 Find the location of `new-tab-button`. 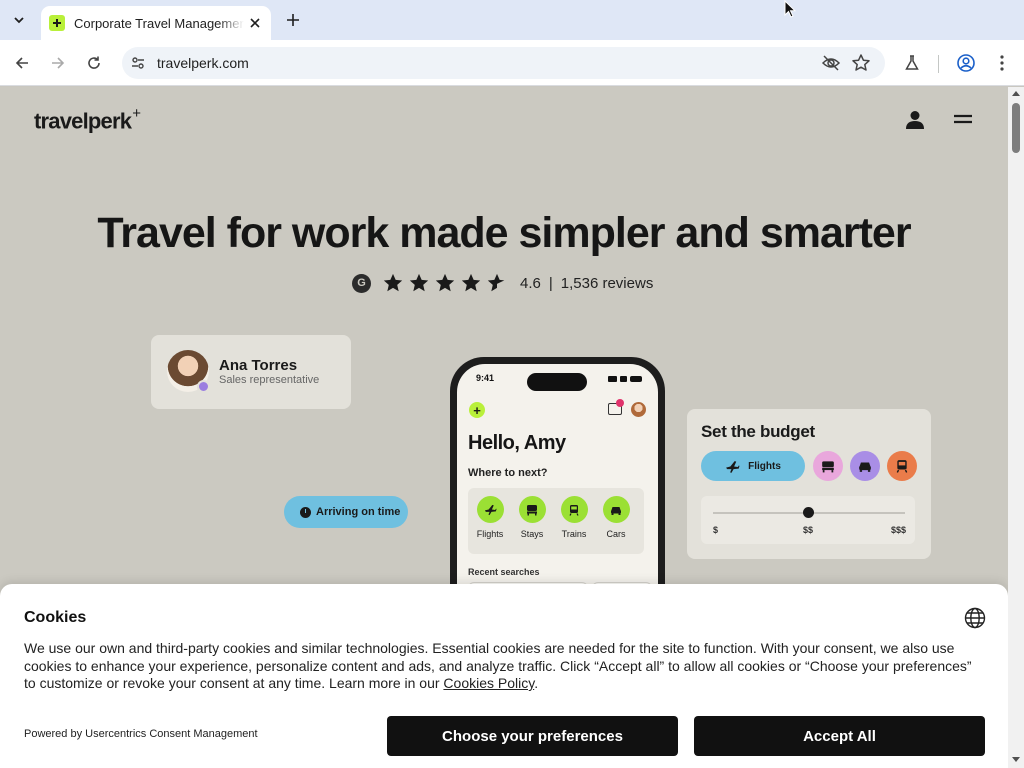

new-tab-button is located at coordinates (293, 20).